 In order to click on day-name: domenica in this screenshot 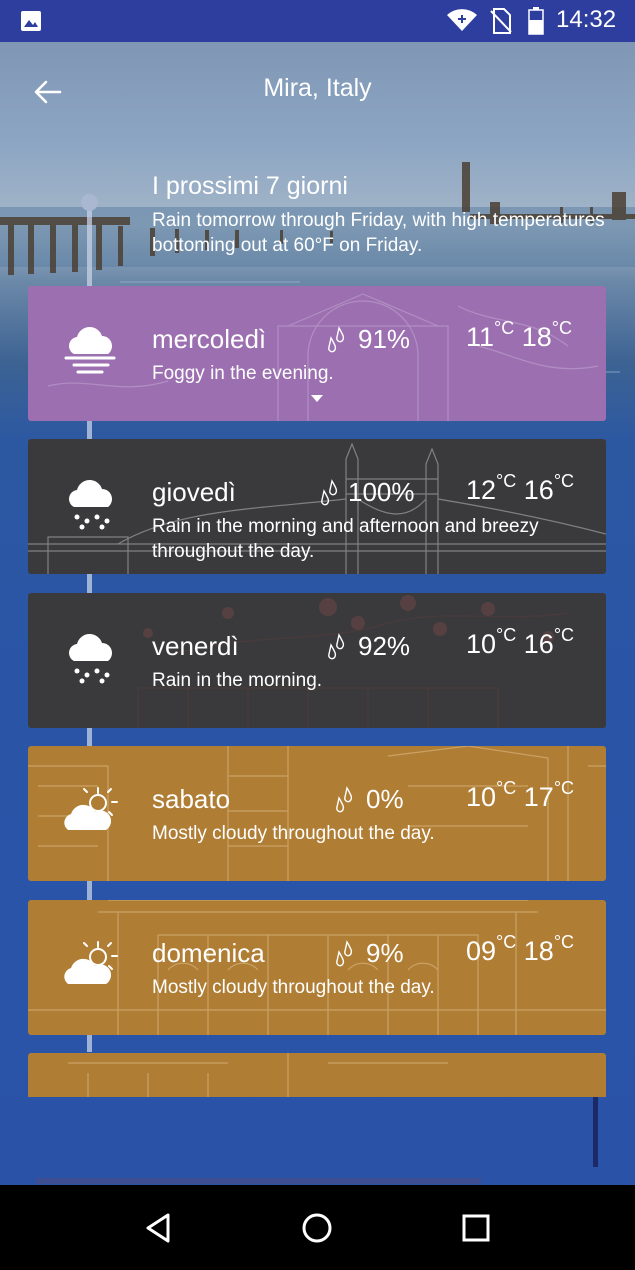, I will do `click(208, 953)`.